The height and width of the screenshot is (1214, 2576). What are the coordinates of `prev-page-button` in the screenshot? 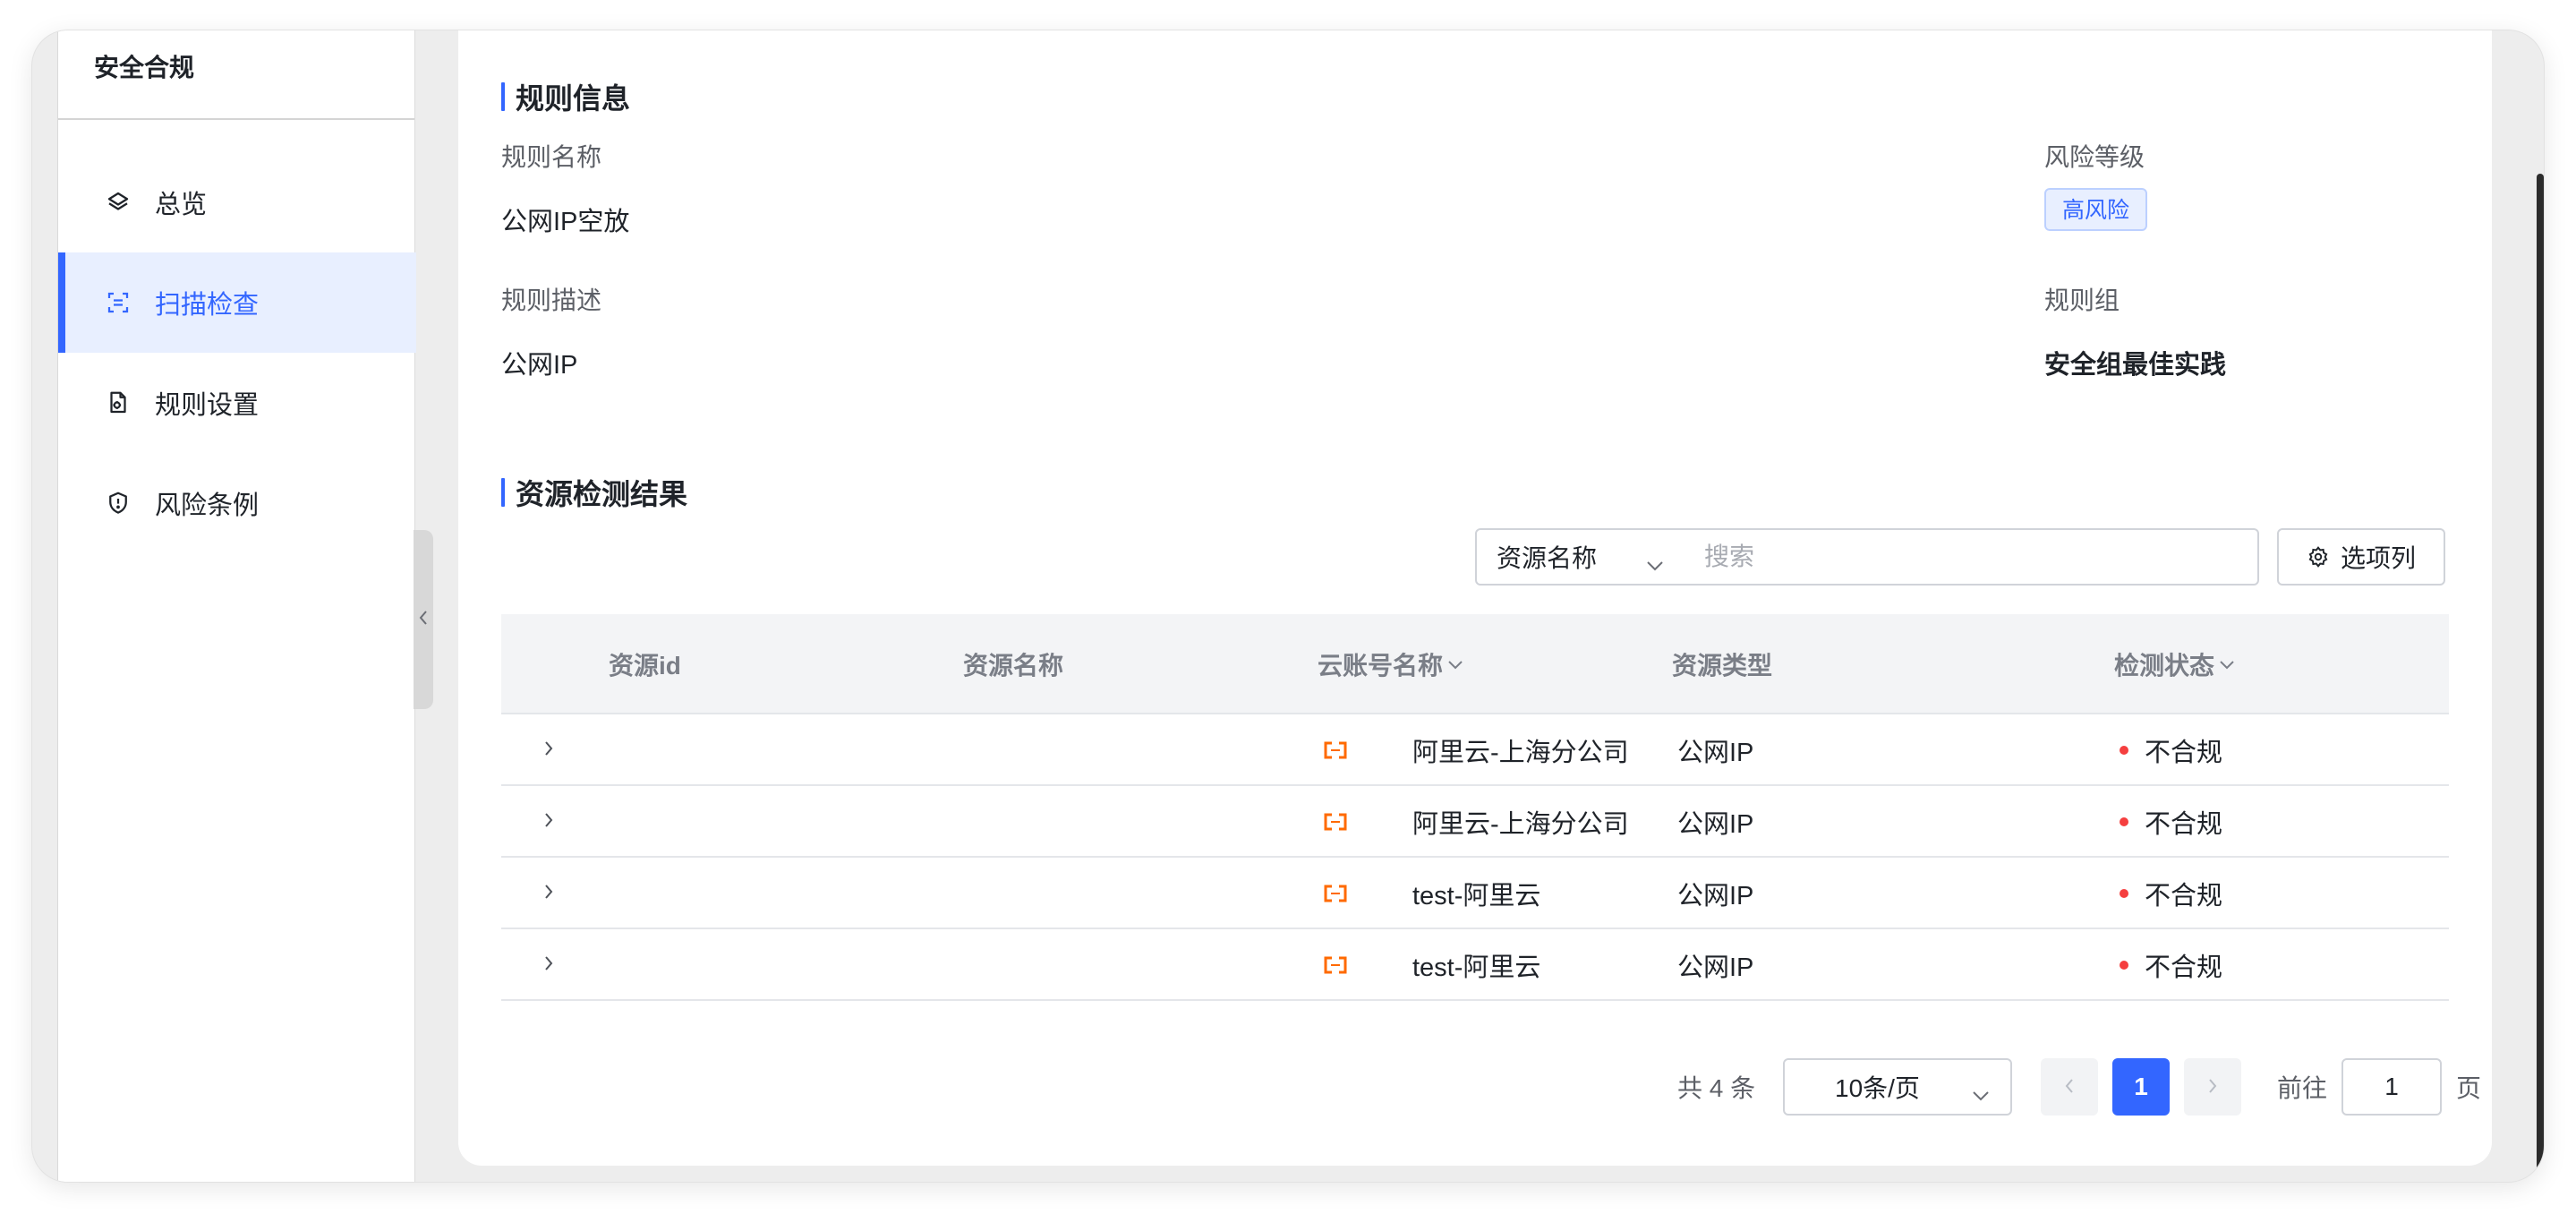 It's located at (2069, 1087).